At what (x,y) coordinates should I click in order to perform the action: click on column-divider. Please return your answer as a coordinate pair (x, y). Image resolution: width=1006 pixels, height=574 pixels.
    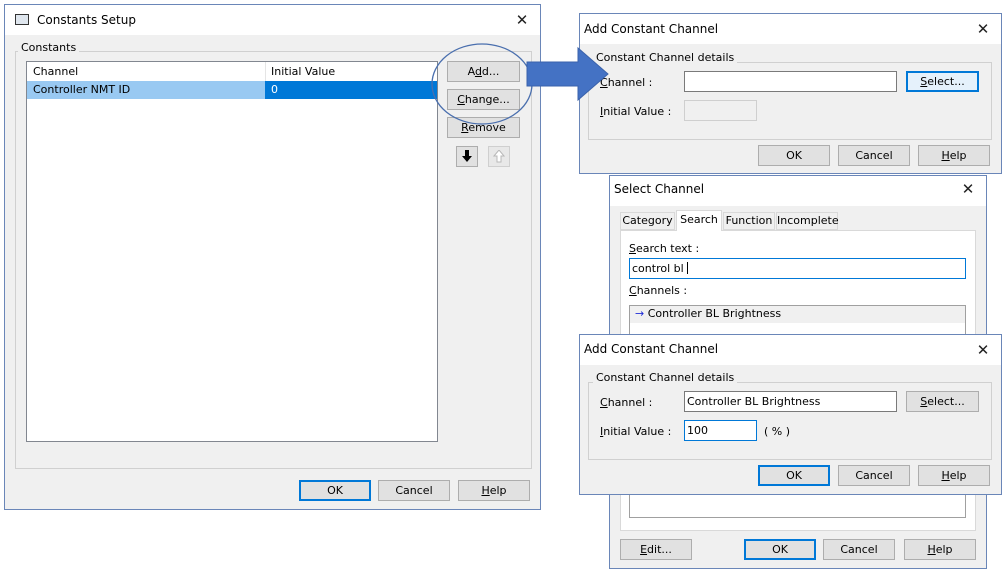
    Looking at the image, I should click on (265, 71).